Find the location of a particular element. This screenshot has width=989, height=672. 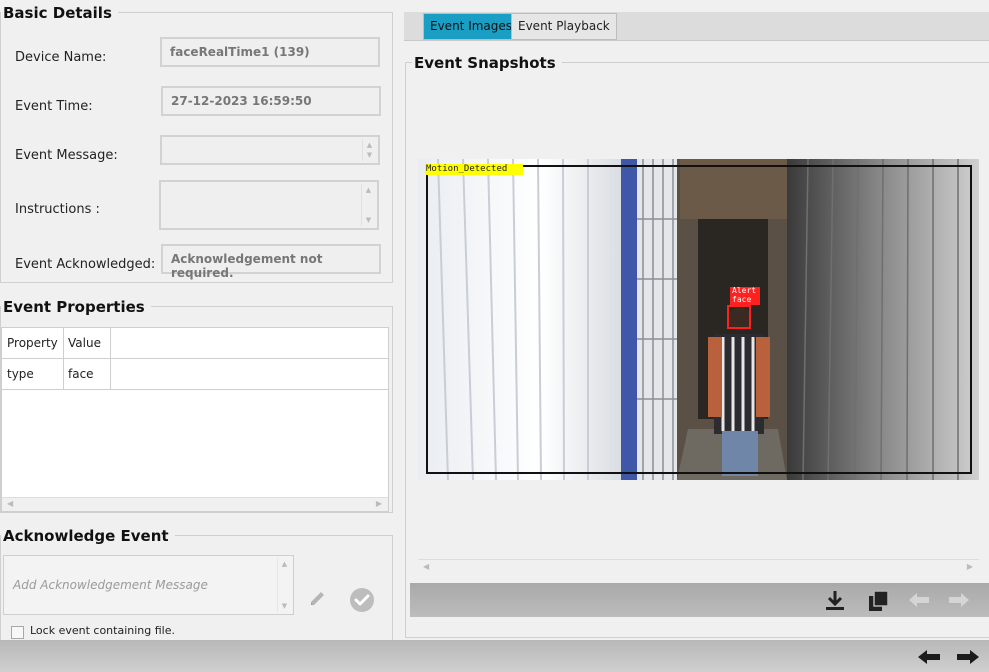

event-snapshots-title: Event Snapshots is located at coordinates (487, 63).